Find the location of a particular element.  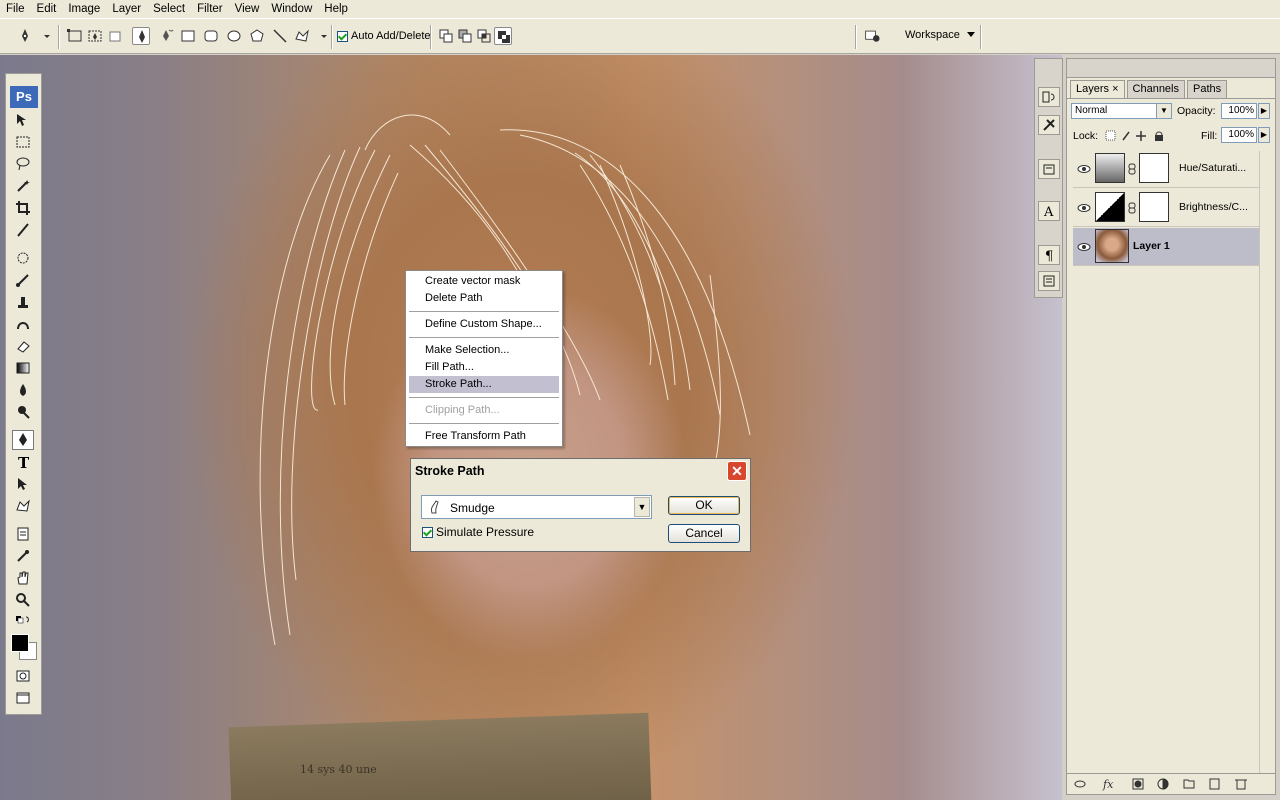

magic-wand-icon is located at coordinates (23, 186).